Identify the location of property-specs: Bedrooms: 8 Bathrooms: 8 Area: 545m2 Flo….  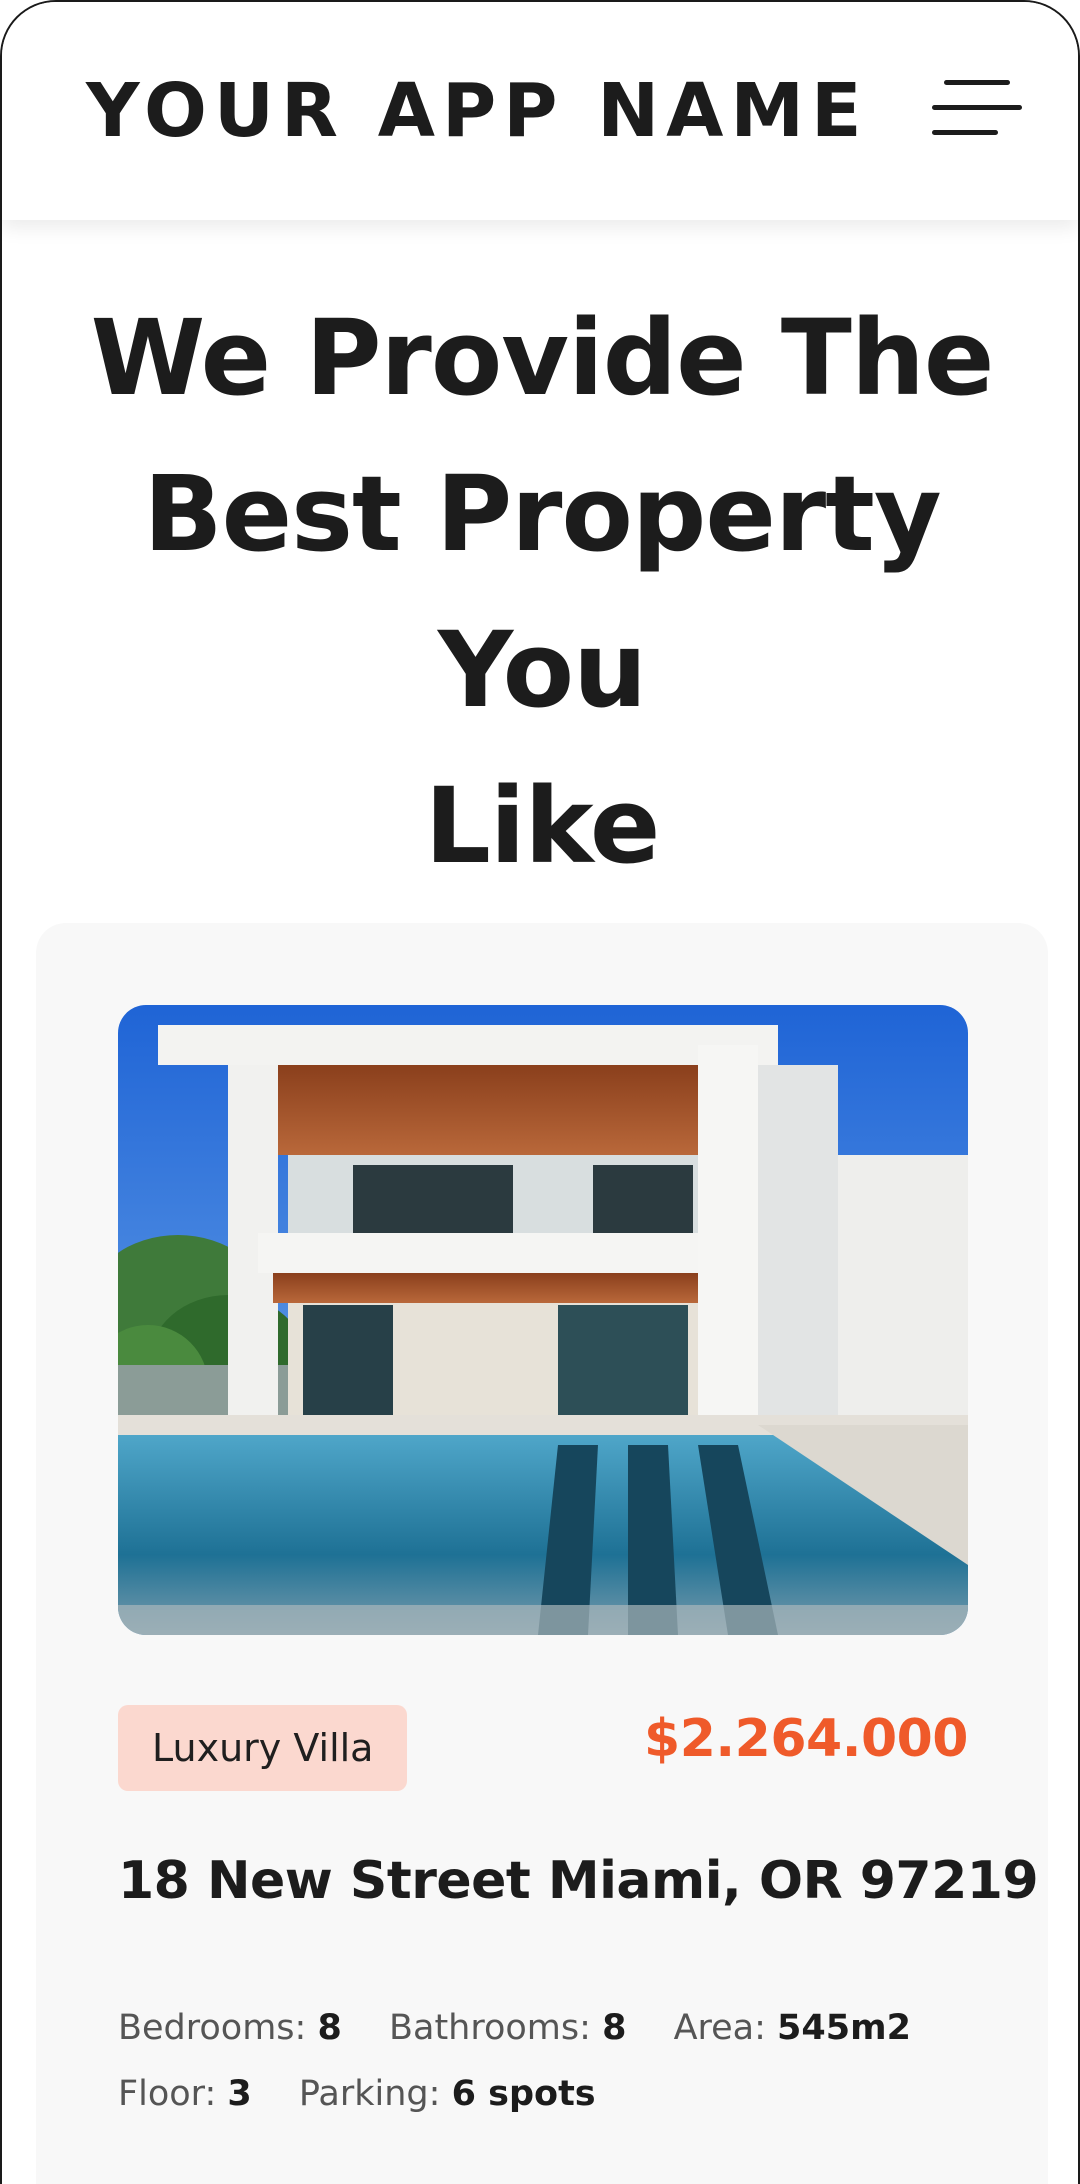
(548, 2061).